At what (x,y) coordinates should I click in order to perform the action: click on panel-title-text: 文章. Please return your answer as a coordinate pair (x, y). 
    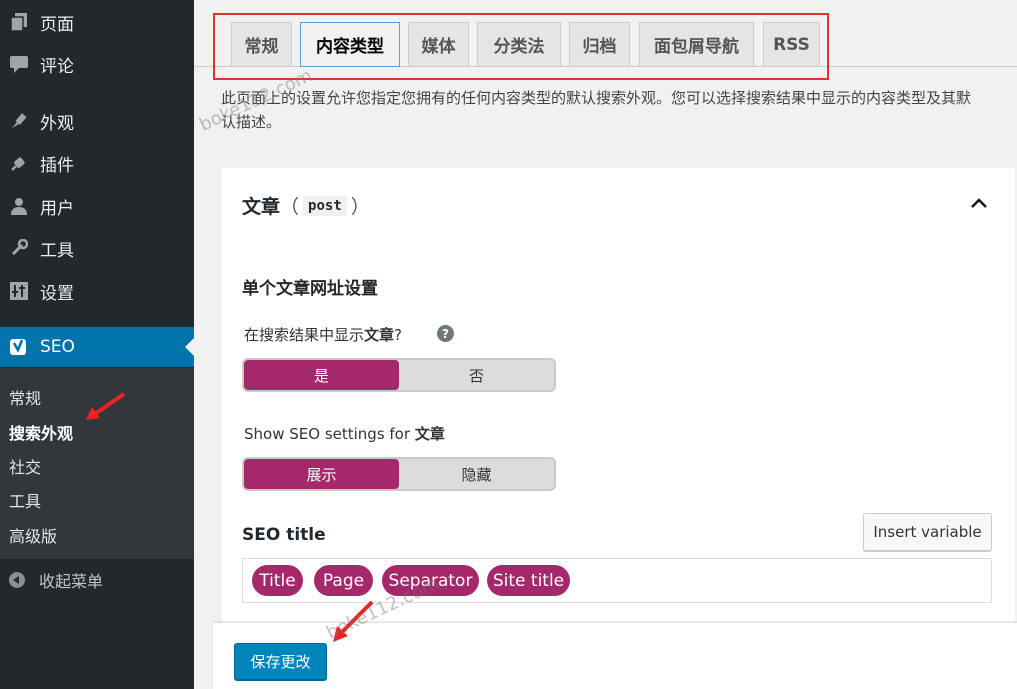
    Looking at the image, I should click on (261, 207).